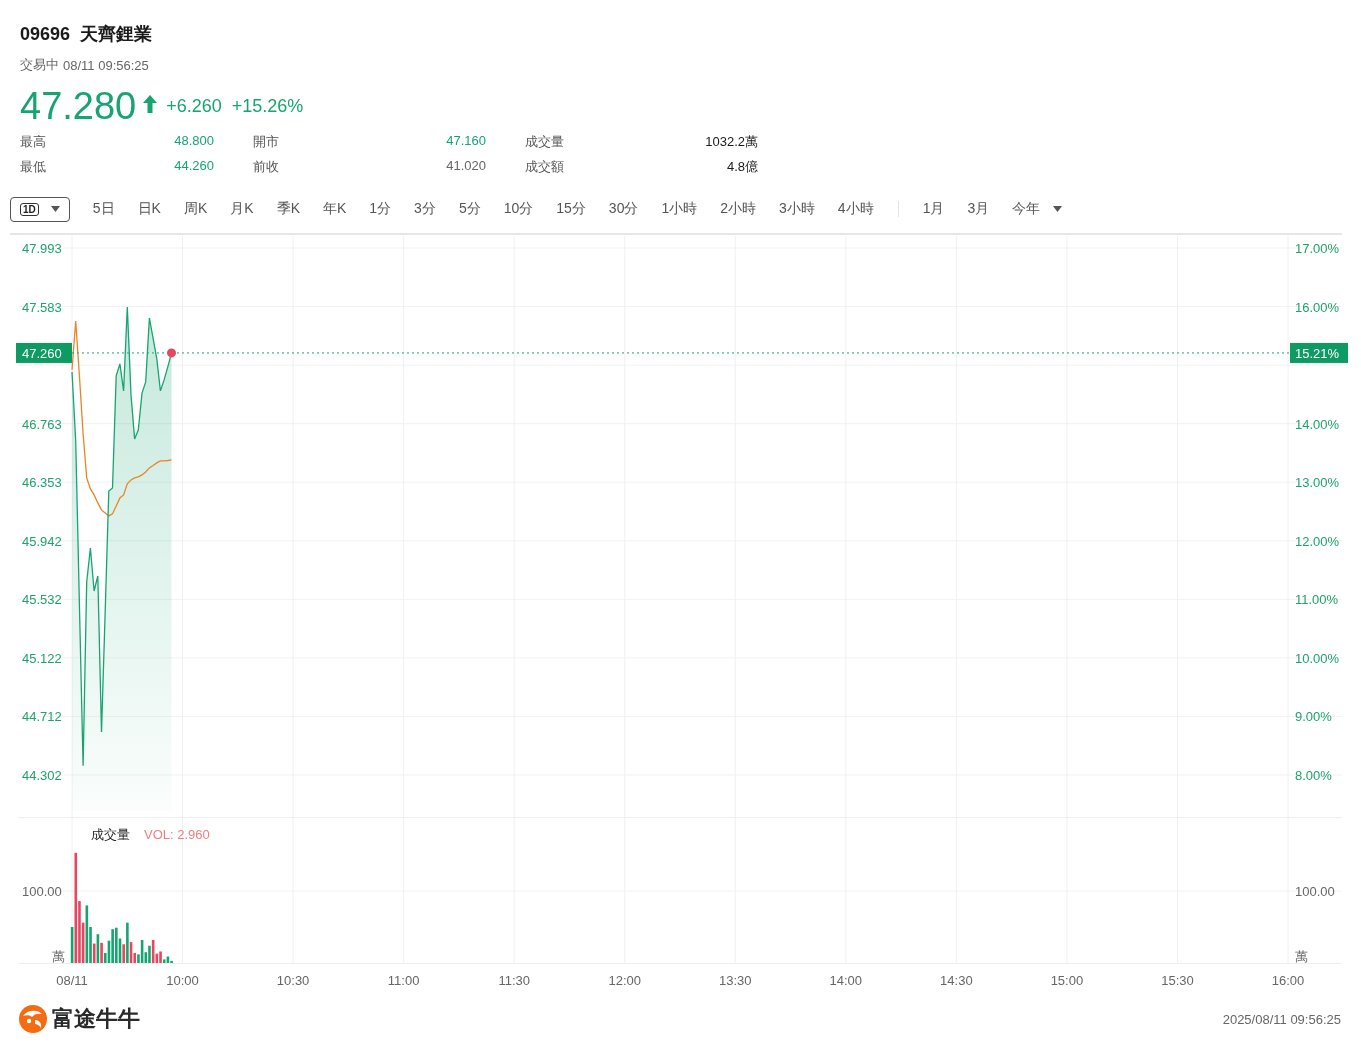  I want to click on stat-label: 最低, so click(33, 167).